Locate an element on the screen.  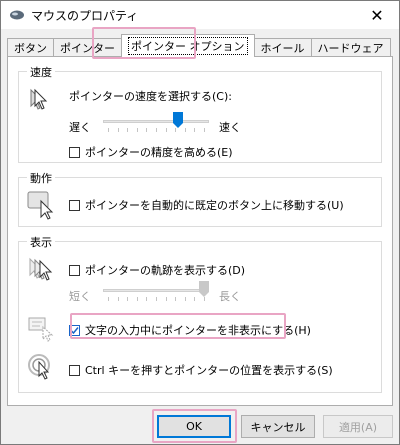
ok-label: OK is located at coordinates (194, 426).